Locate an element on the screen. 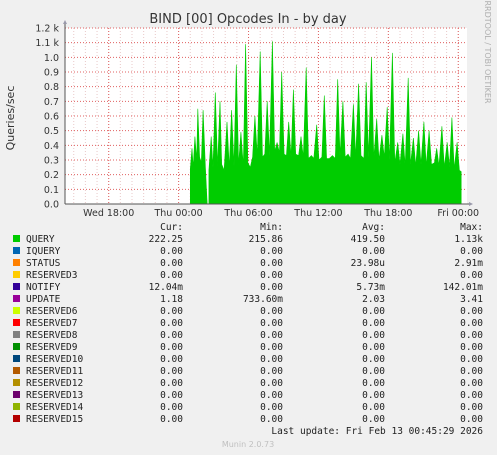 The image size is (497, 455). legend-row: NOTIFY 12.04m 0.00 5.73m 142.01m is located at coordinates (248, 287).